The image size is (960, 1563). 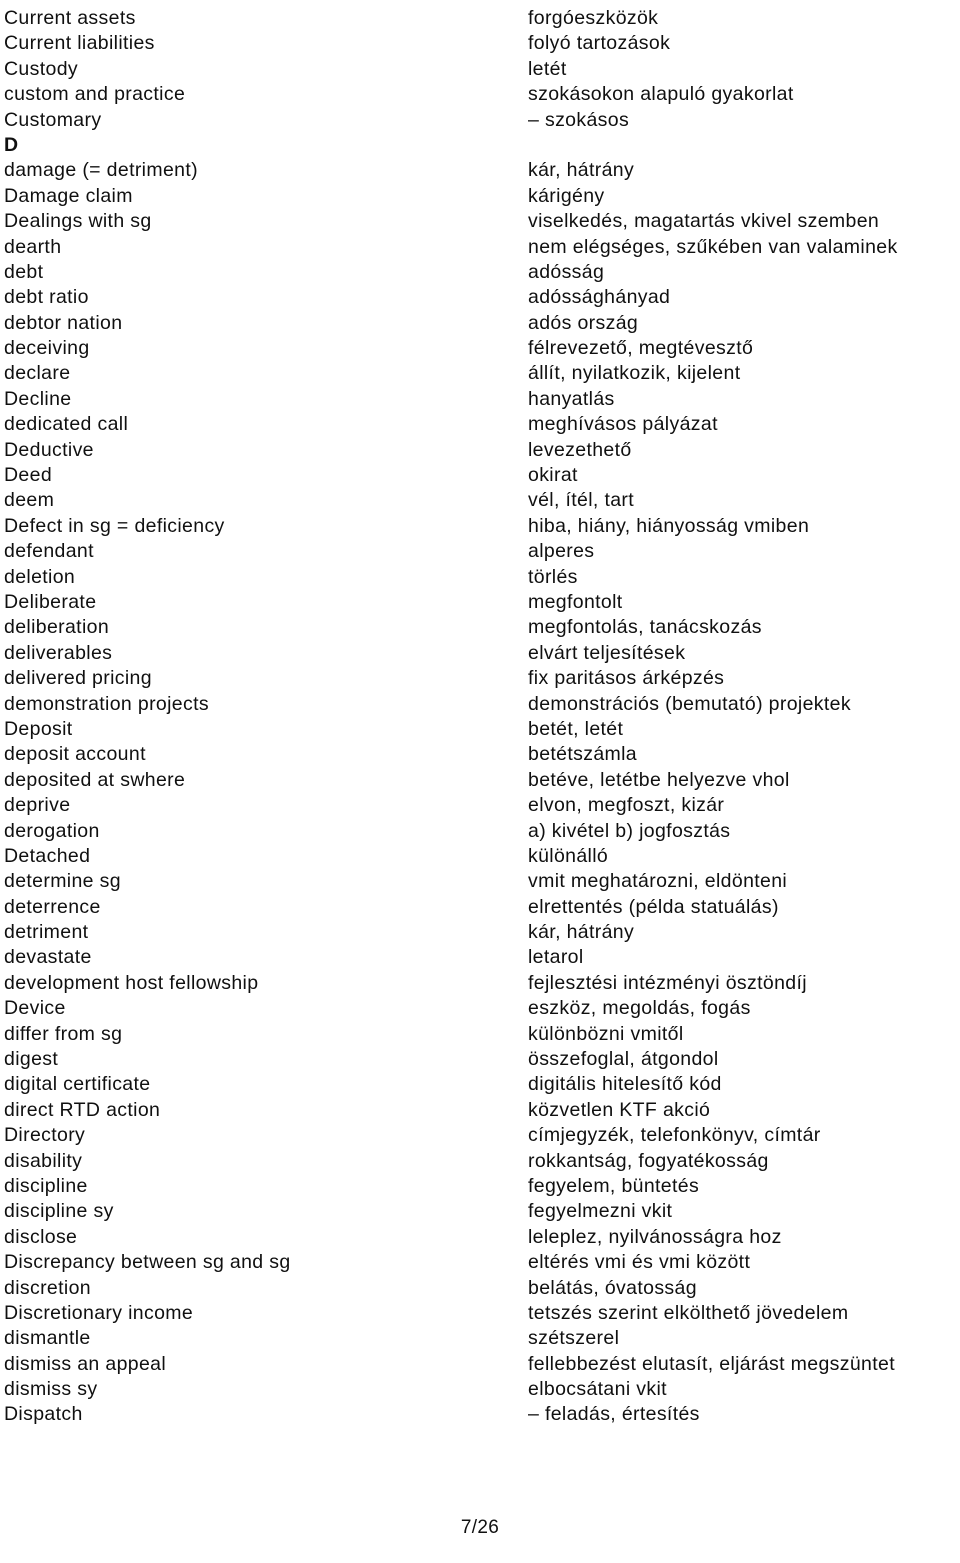 What do you see at coordinates (566, 271) in the screenshot?
I see `glossary-definition: adósság` at bounding box center [566, 271].